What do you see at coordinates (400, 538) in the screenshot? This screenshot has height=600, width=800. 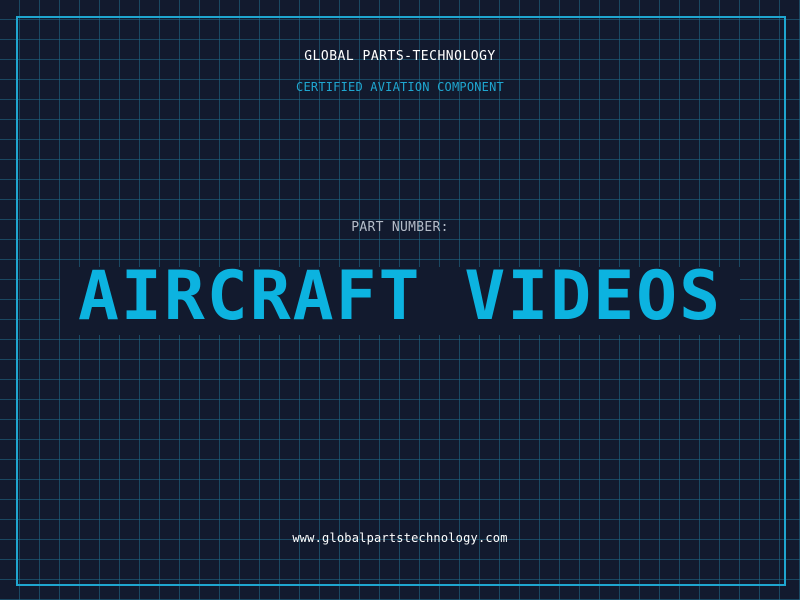 I see `website-link: www.globalpartstechnology.com` at bounding box center [400, 538].